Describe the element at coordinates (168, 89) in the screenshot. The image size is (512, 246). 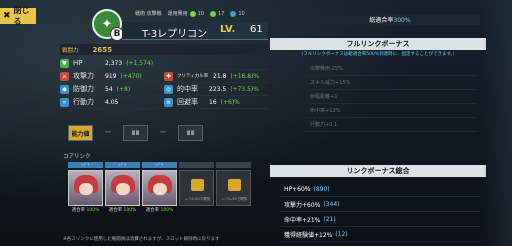
I see `accuracy-icon: ◎` at that location.